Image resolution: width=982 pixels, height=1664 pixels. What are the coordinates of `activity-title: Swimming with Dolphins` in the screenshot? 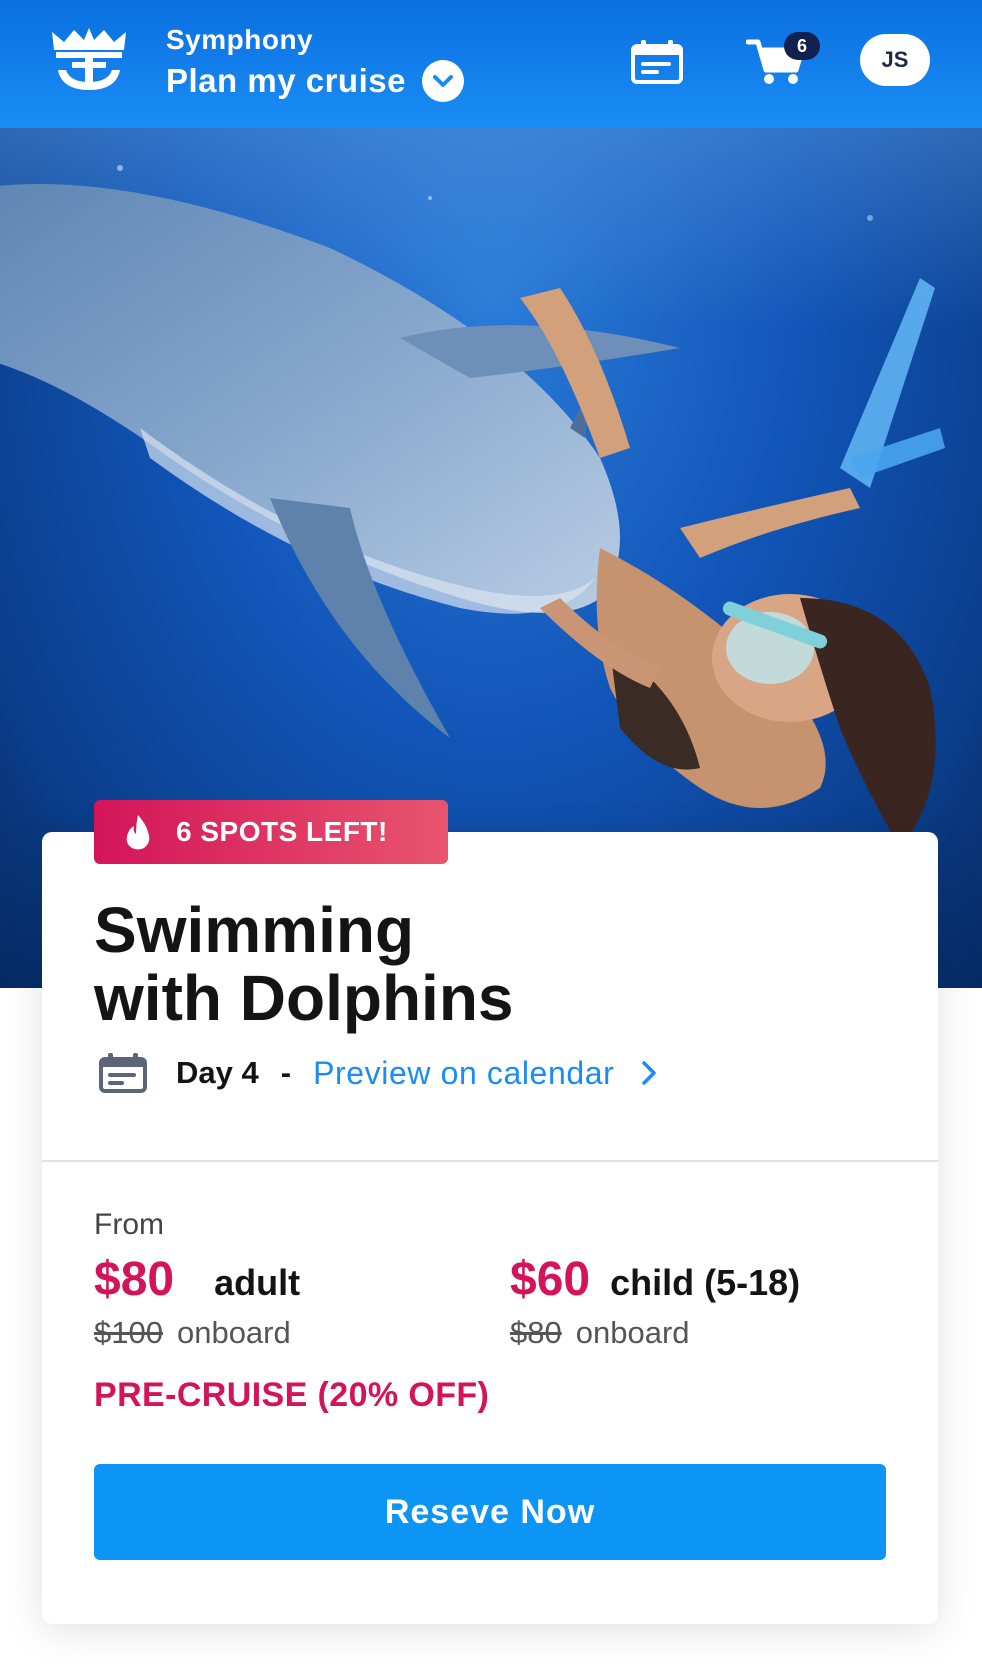 It's located at (494, 964).